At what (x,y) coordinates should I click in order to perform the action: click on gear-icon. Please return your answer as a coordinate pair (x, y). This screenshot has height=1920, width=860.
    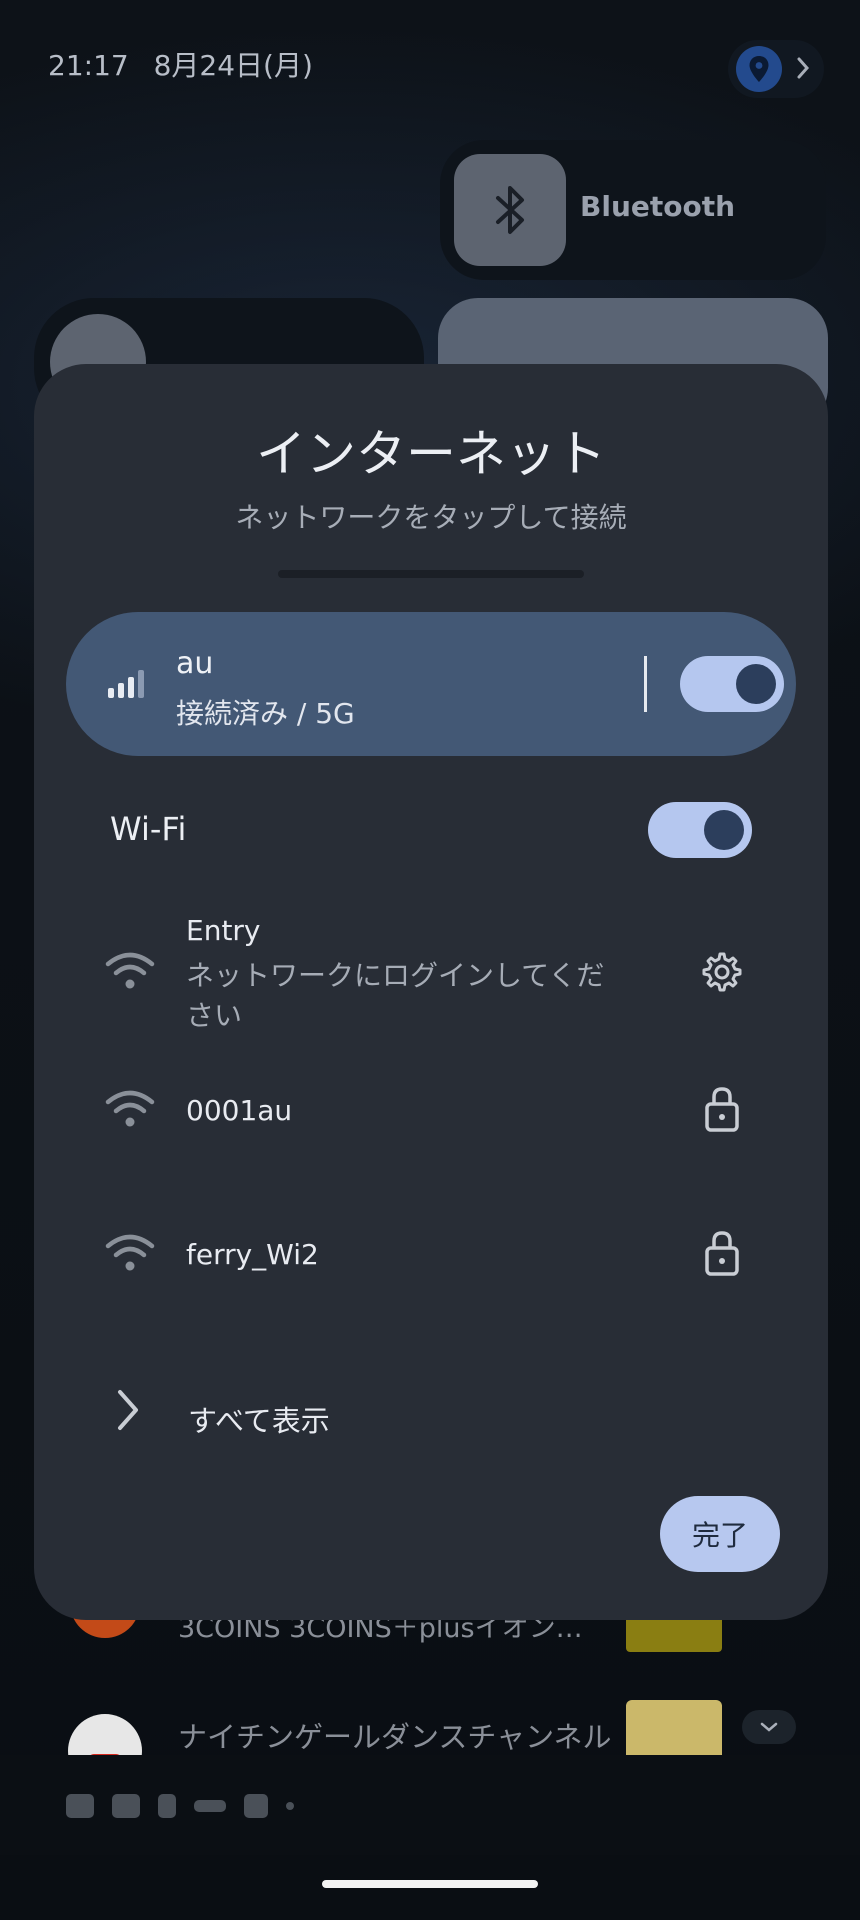
    Looking at the image, I should click on (722, 972).